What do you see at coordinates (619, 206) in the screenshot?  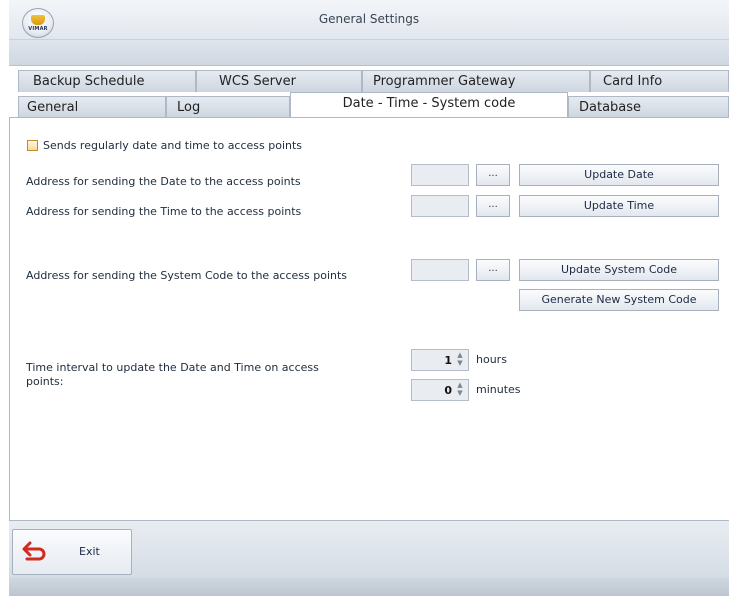 I see `update-time-button: Update Time` at bounding box center [619, 206].